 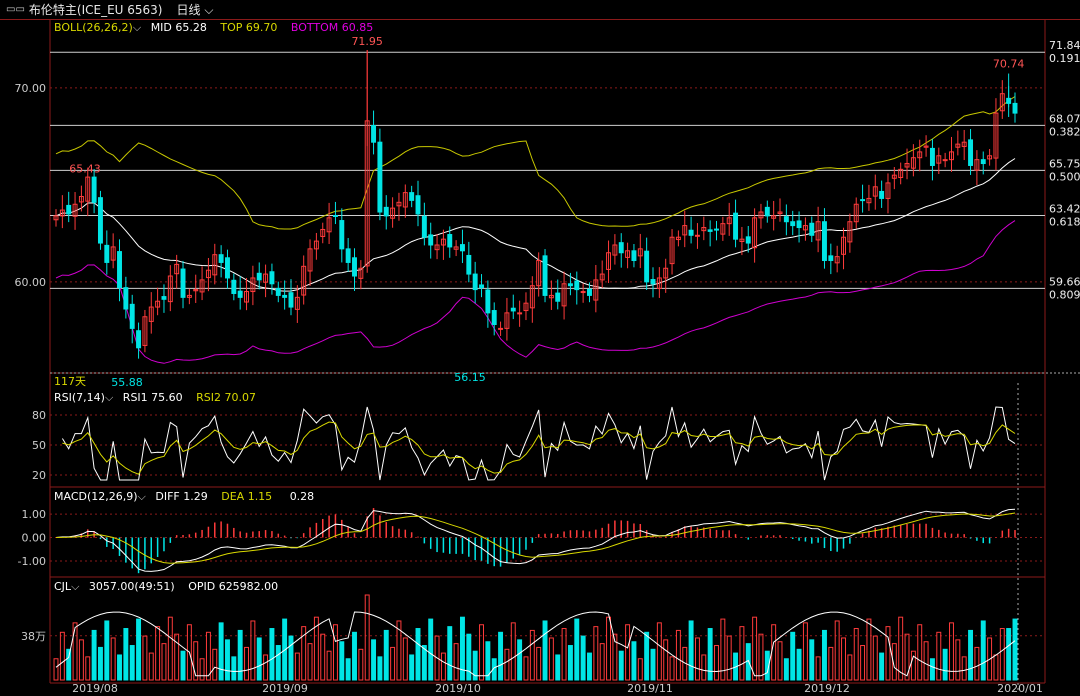 I want to click on recent-high-label: 70.74, so click(x=1009, y=64).